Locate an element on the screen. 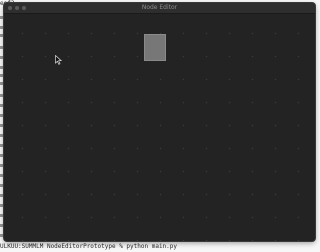  window-title: Node Editor is located at coordinates (159, 7).